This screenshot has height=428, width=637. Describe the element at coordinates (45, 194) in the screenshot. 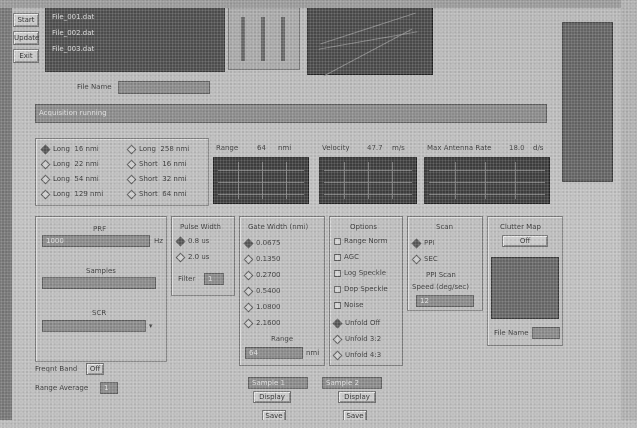

I see `range-long-129-radio` at that location.